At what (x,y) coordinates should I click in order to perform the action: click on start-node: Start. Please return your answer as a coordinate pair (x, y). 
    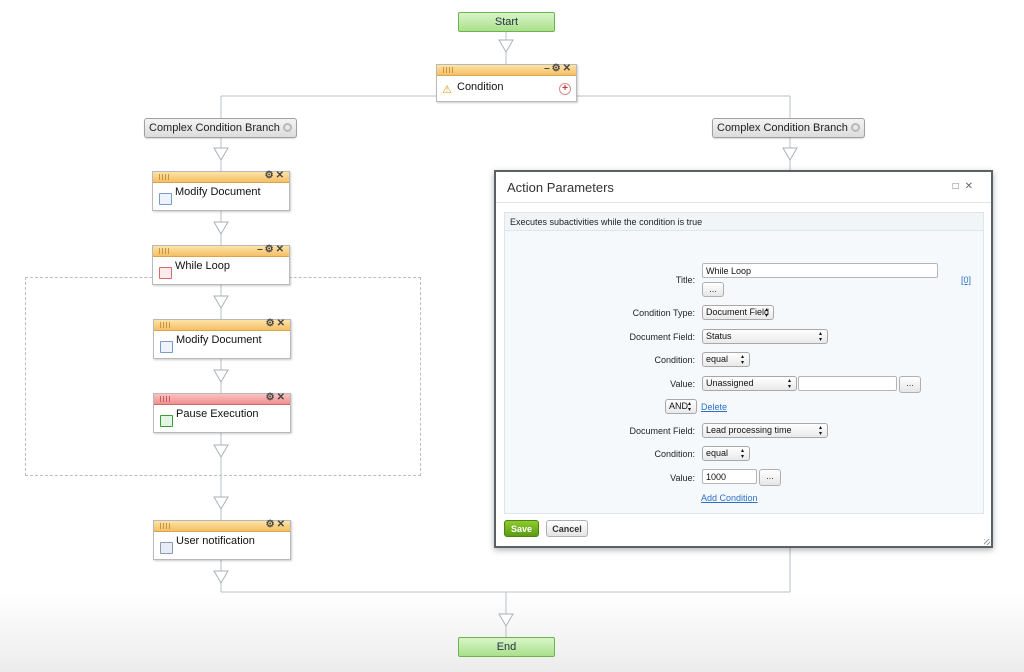
    Looking at the image, I should click on (506, 22).